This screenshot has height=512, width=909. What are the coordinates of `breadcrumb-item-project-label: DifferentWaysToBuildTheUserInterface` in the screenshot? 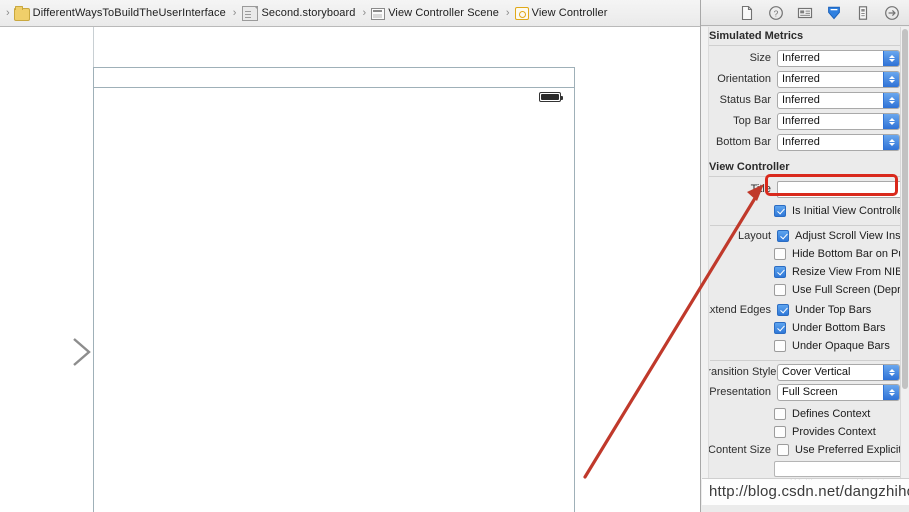 It's located at (129, 13).